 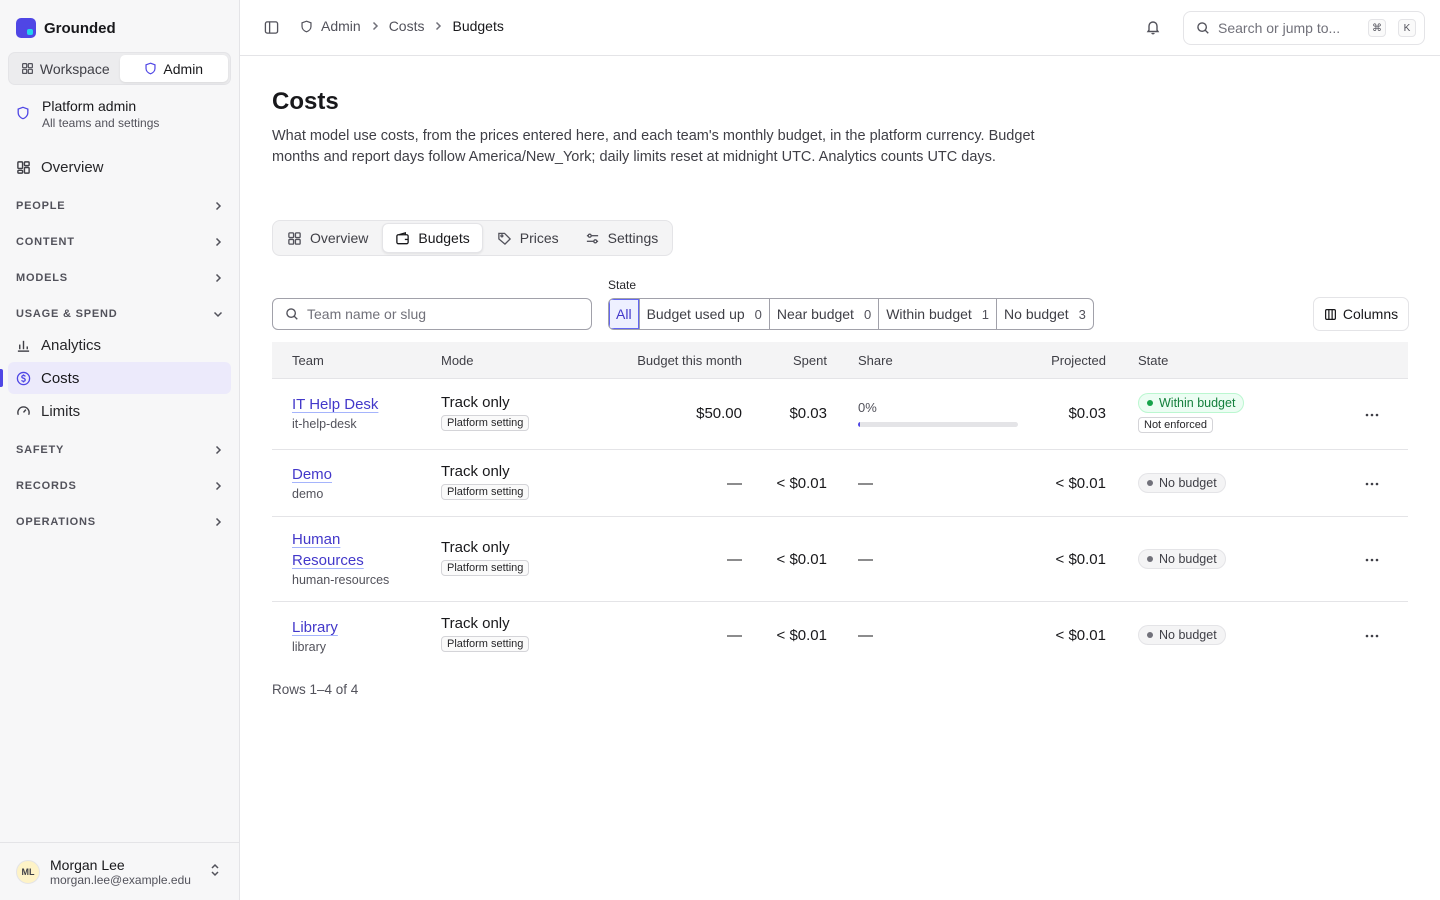 What do you see at coordinates (120, 486) in the screenshot?
I see `nav-section-records: RECORDS` at bounding box center [120, 486].